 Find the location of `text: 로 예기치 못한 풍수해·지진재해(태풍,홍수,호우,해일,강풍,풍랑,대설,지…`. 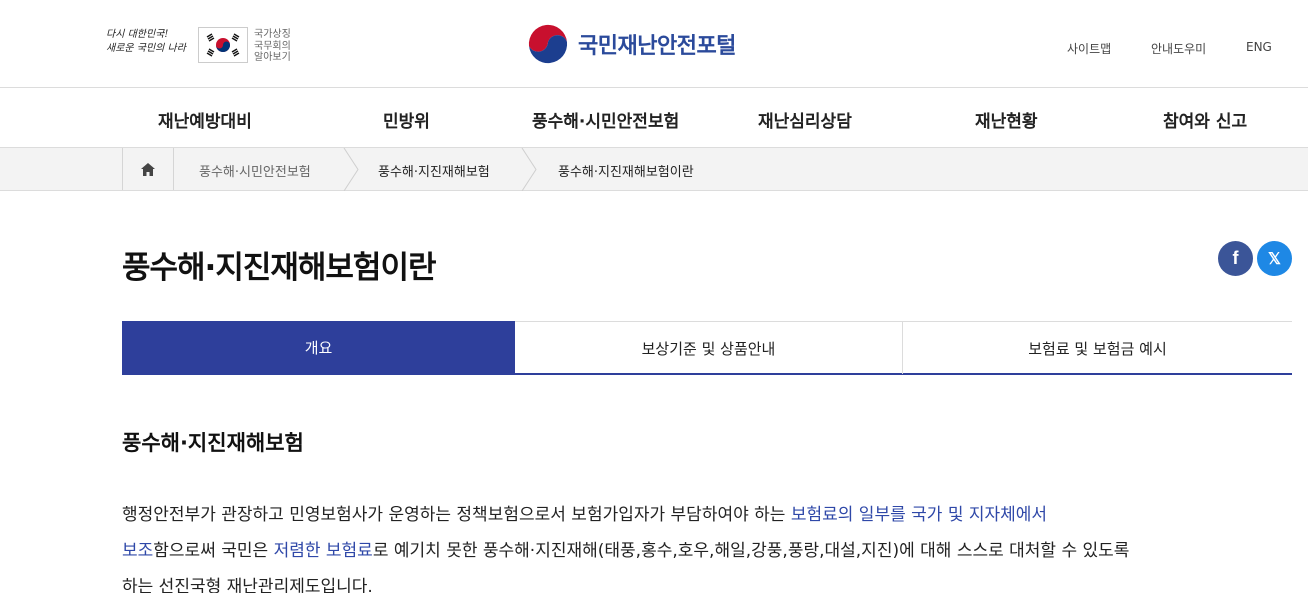

text: 로 예기치 못한 풍수해·지진재해(태풍,홍수,호우,해일,강풍,풍랑,대설,지… is located at coordinates (751, 551).